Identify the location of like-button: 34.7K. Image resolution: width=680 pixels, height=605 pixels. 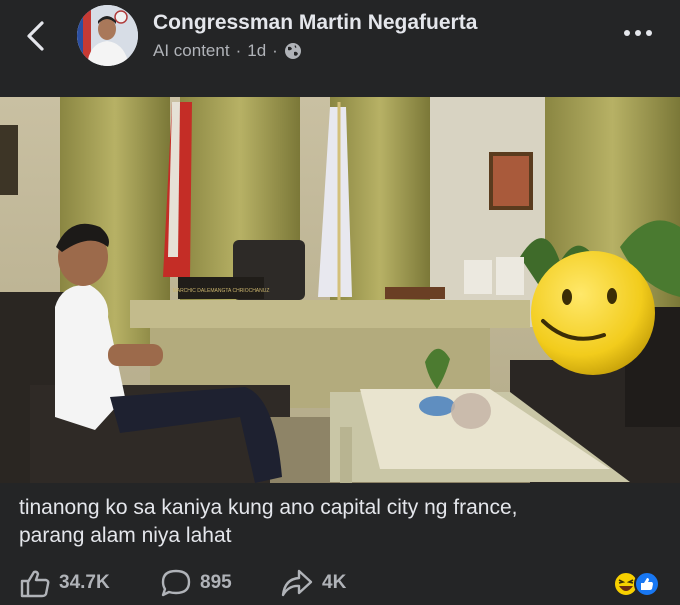
(64, 583).